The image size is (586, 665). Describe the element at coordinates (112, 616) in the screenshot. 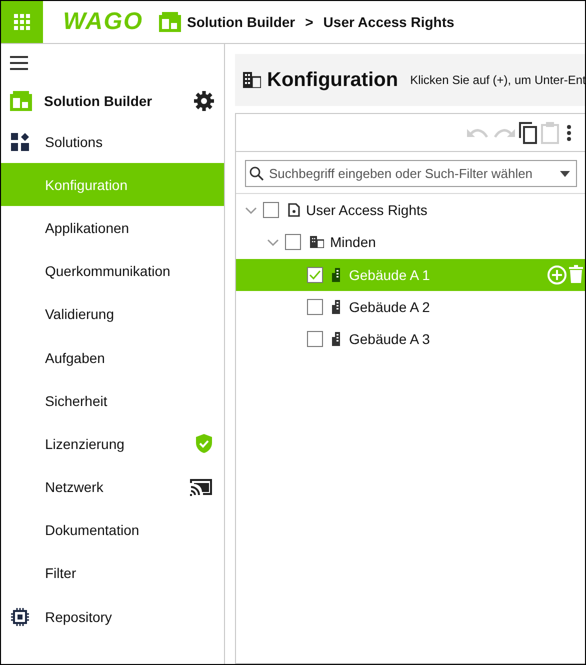

I see `nav-item: Repository` at that location.